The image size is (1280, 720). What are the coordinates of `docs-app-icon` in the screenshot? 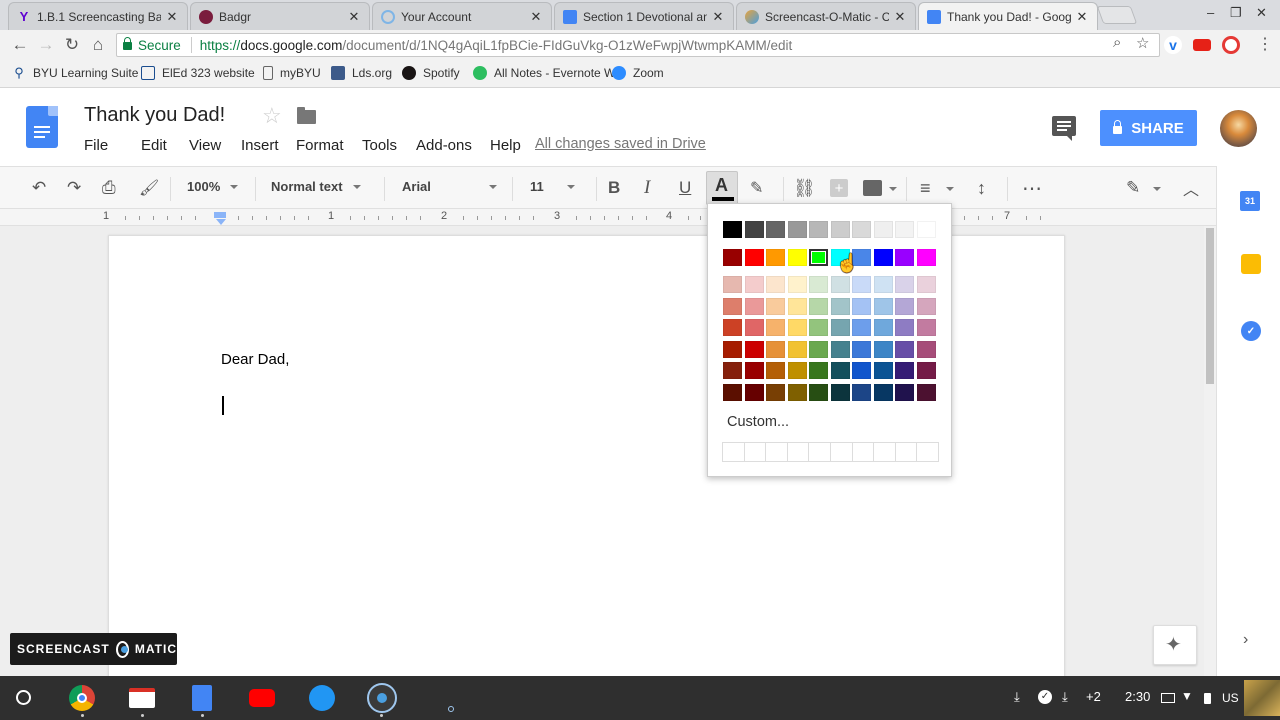 It's located at (202, 698).